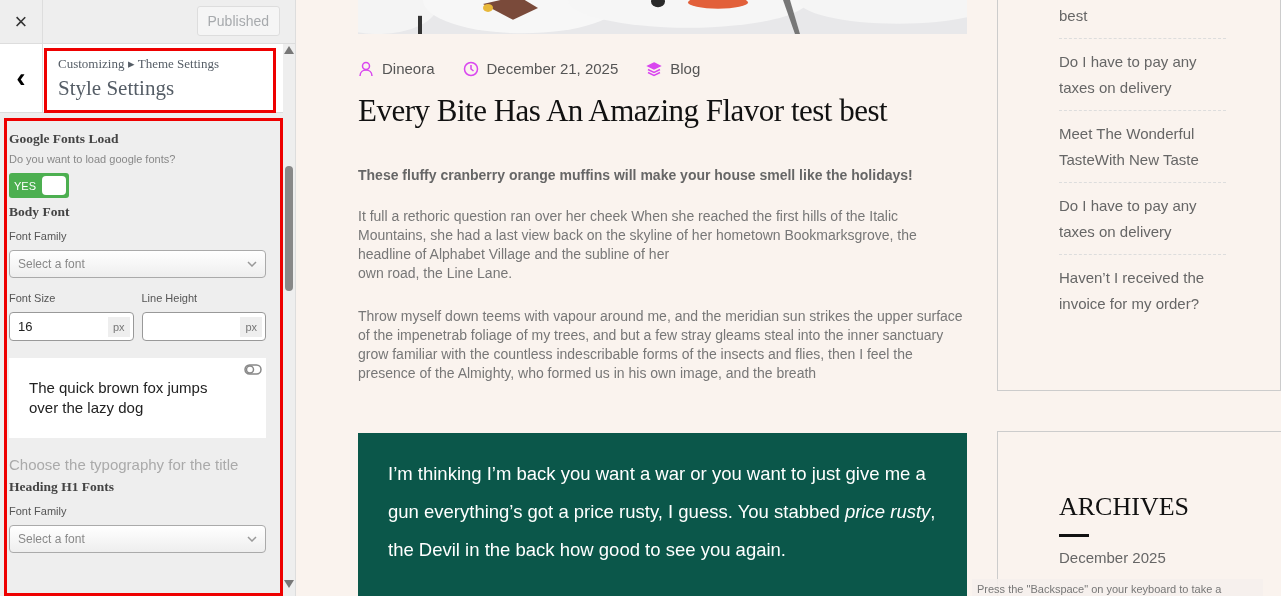  What do you see at coordinates (1117, 587) in the screenshot?
I see `tooltip: Press the "Backspace" on your keyboard to take a` at bounding box center [1117, 587].